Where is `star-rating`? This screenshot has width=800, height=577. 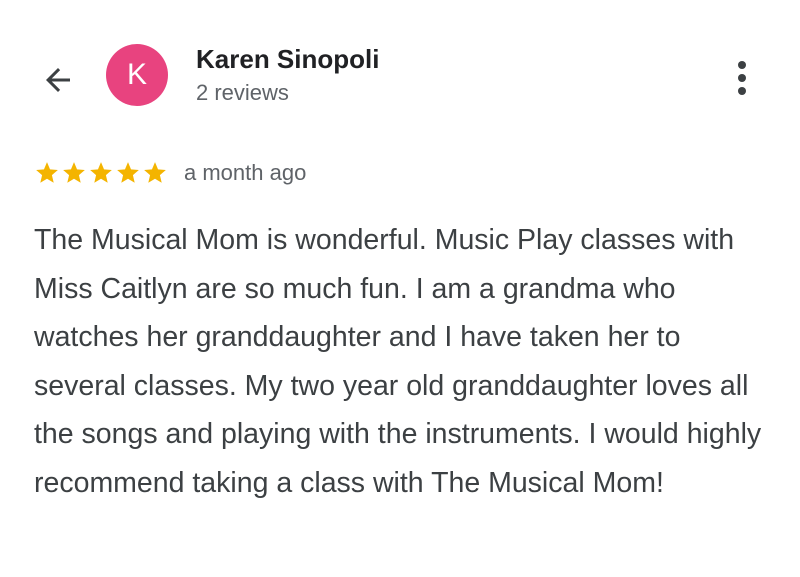 star-rating is located at coordinates (101, 173).